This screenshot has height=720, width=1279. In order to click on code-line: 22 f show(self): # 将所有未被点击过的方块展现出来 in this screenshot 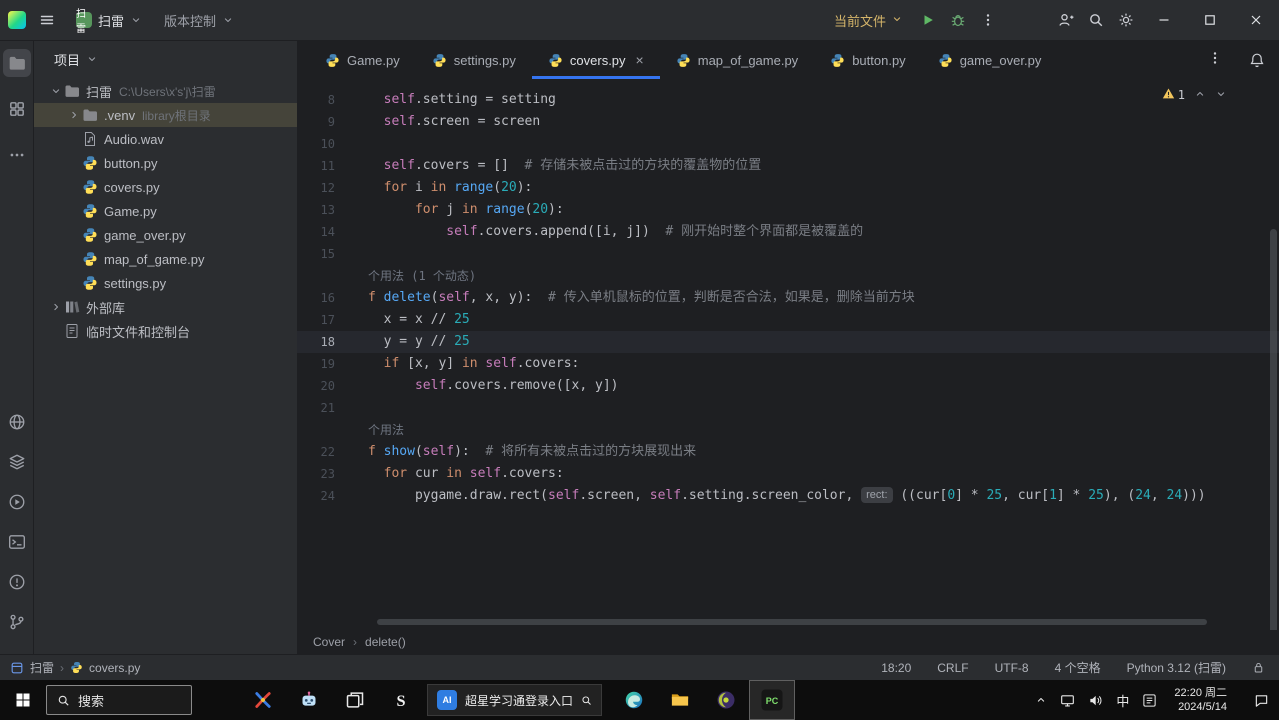, I will do `click(788, 452)`.